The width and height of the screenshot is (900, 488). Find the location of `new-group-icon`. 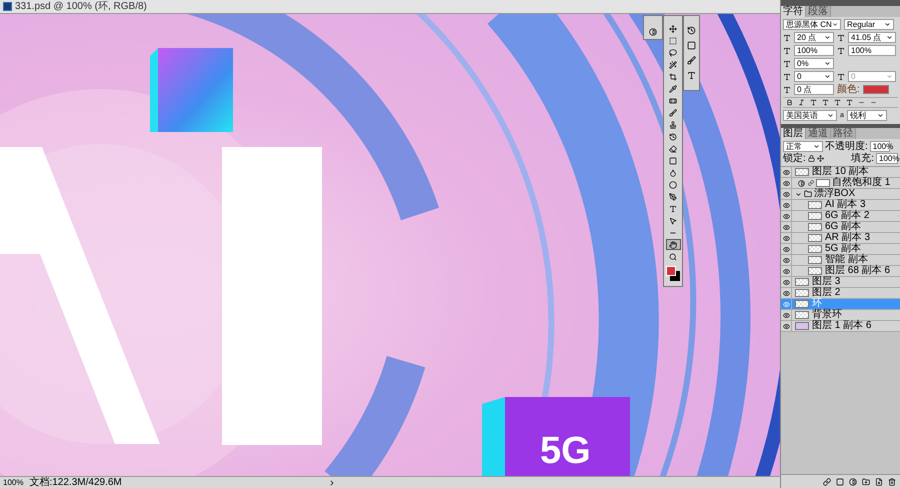

new-group-icon is located at coordinates (866, 482).